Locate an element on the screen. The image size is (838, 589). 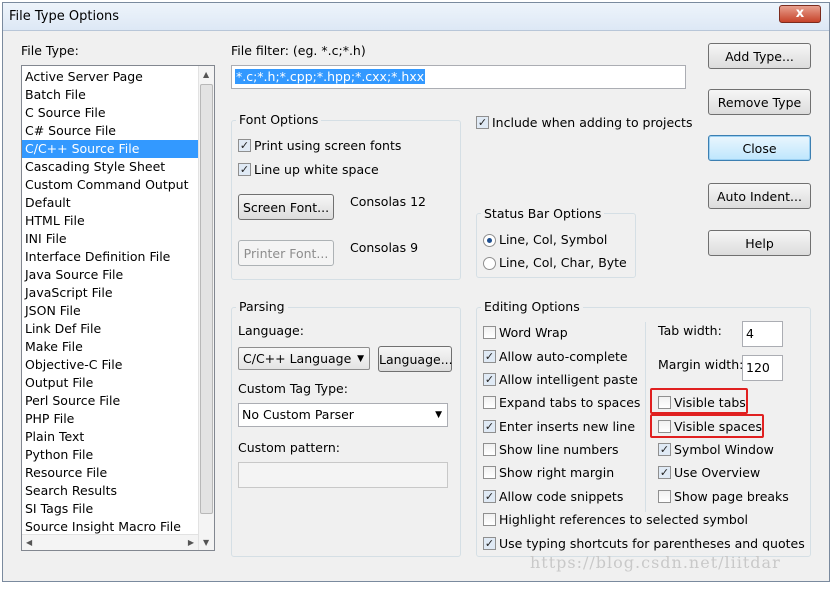
custom-pattern-input is located at coordinates (343, 475).